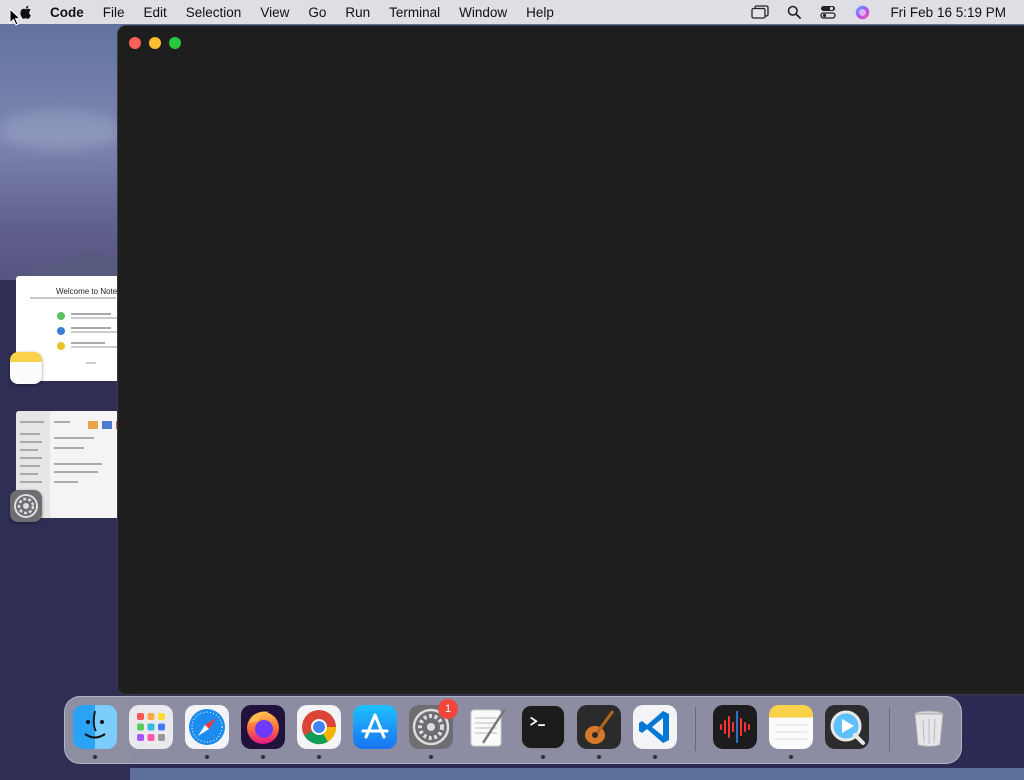  I want to click on mouse-cursor-icon, so click(15, 17).